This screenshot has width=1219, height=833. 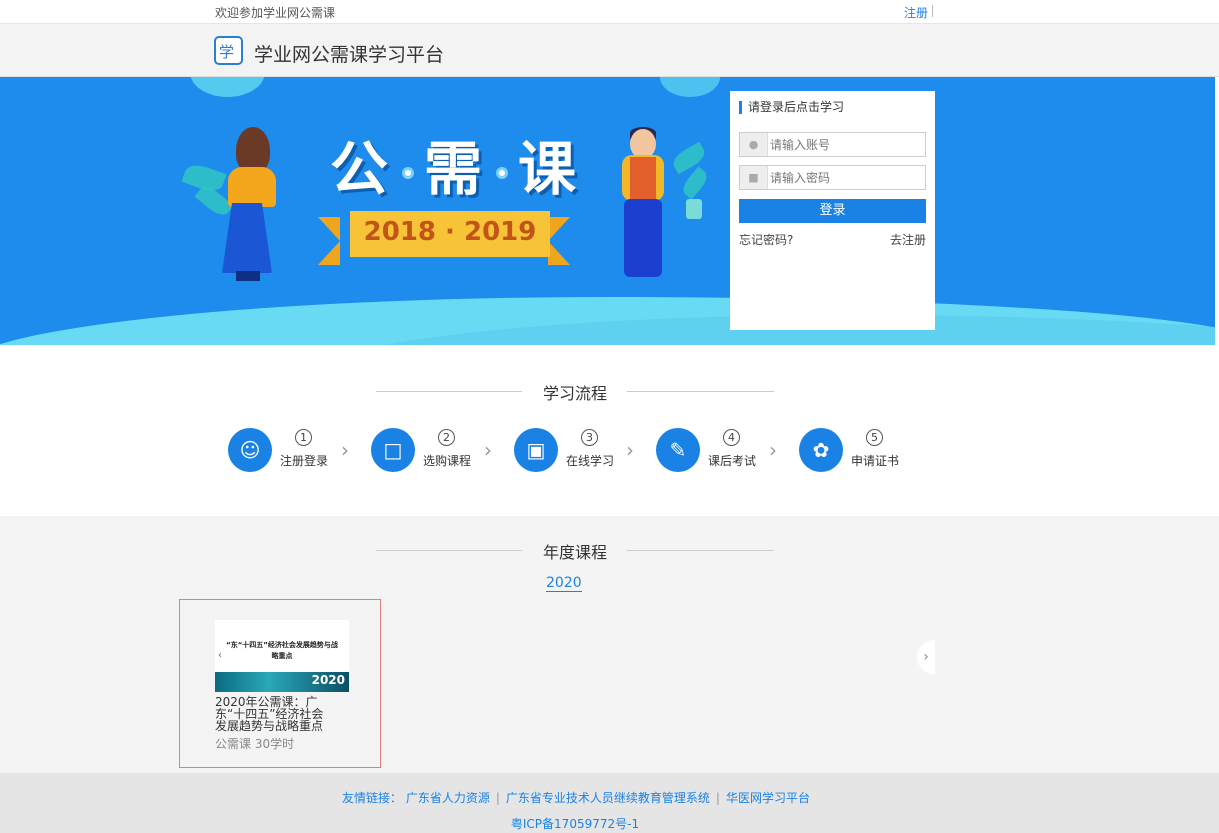 I want to click on account-field: ●, so click(x=832, y=144).